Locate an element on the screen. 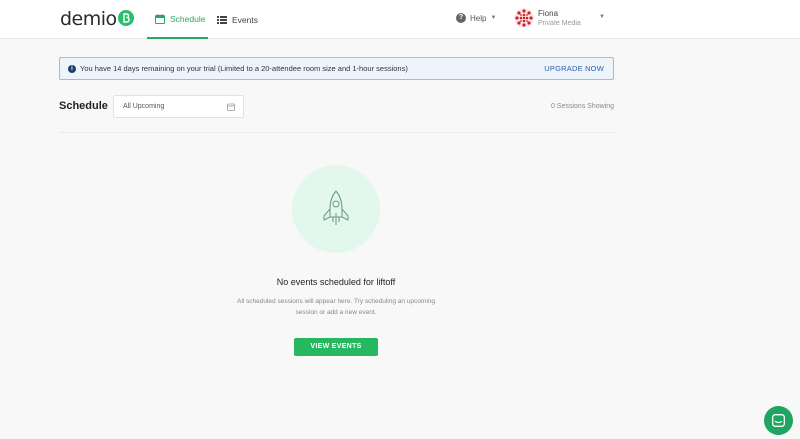  list-icon is located at coordinates (222, 19).